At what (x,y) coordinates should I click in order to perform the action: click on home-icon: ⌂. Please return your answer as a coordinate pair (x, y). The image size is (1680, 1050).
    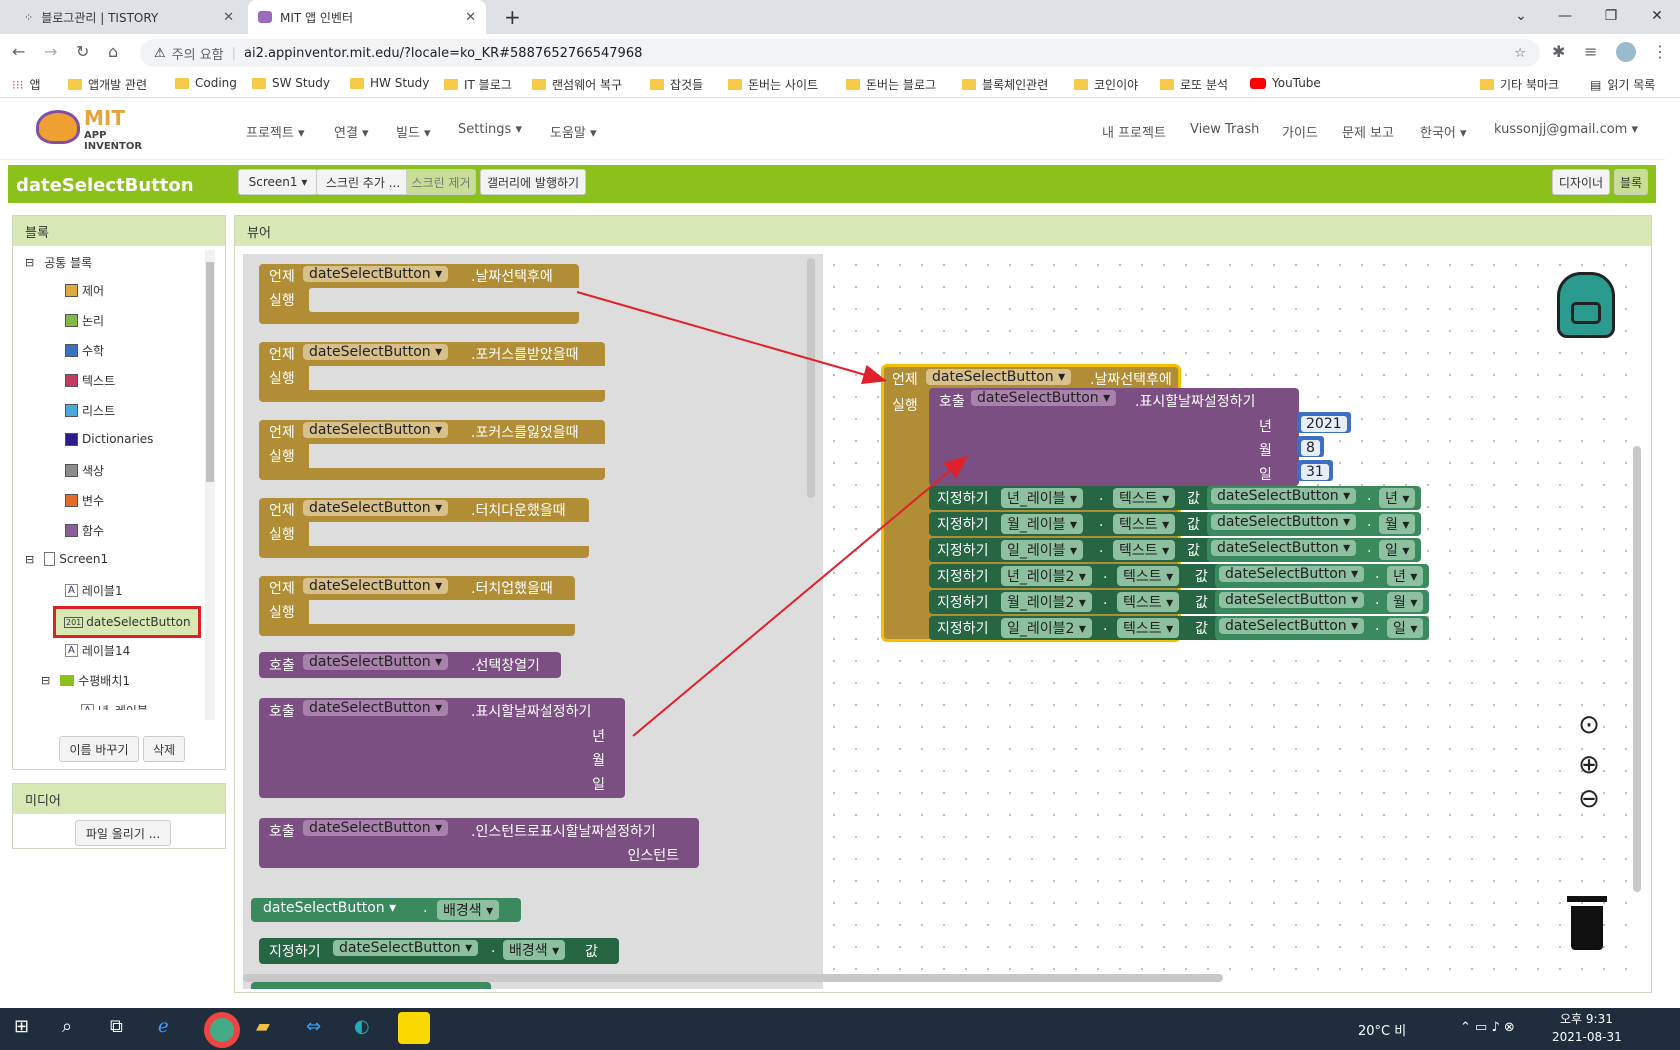
    Looking at the image, I should click on (113, 51).